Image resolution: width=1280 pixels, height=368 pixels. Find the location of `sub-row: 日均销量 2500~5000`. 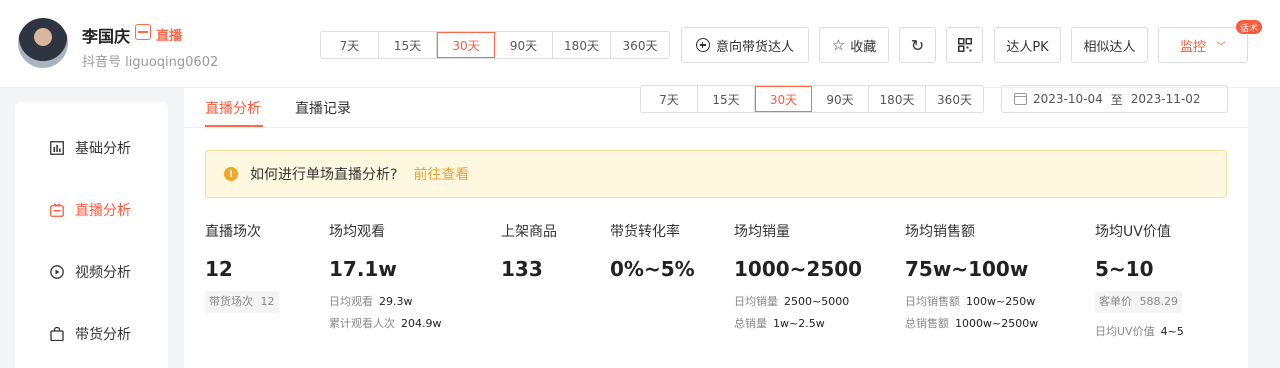

sub-row: 日均销量 2500~5000 is located at coordinates (798, 302).